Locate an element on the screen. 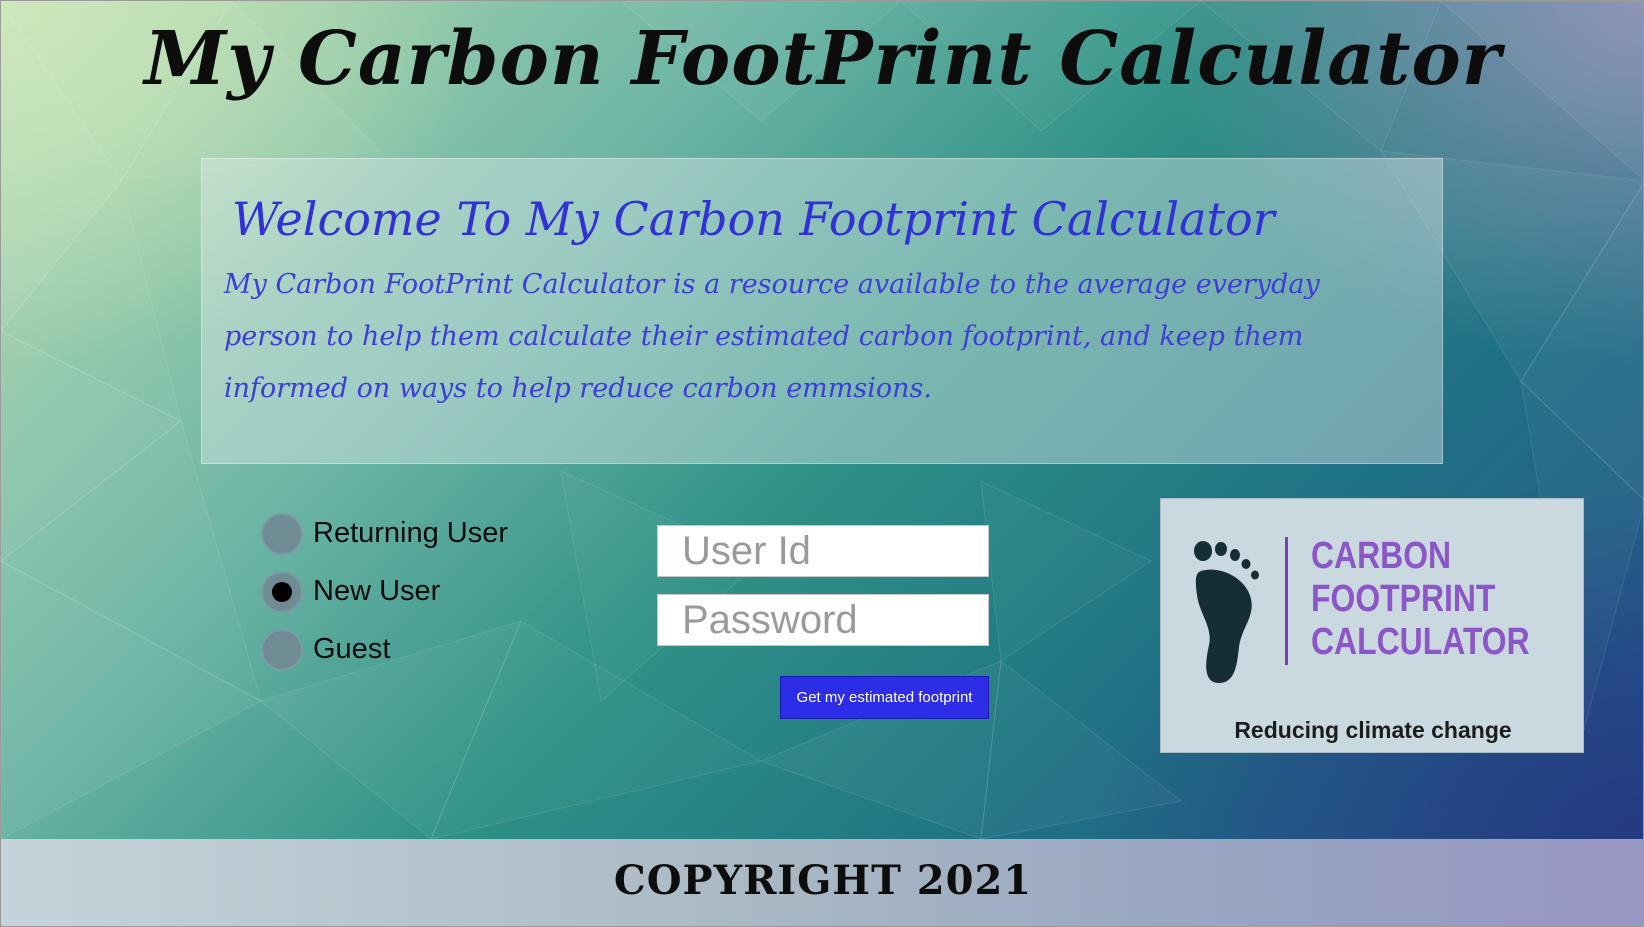 This screenshot has height=927, width=1644. logo-line-calculator: CALCULATOR is located at coordinates (1420, 642).